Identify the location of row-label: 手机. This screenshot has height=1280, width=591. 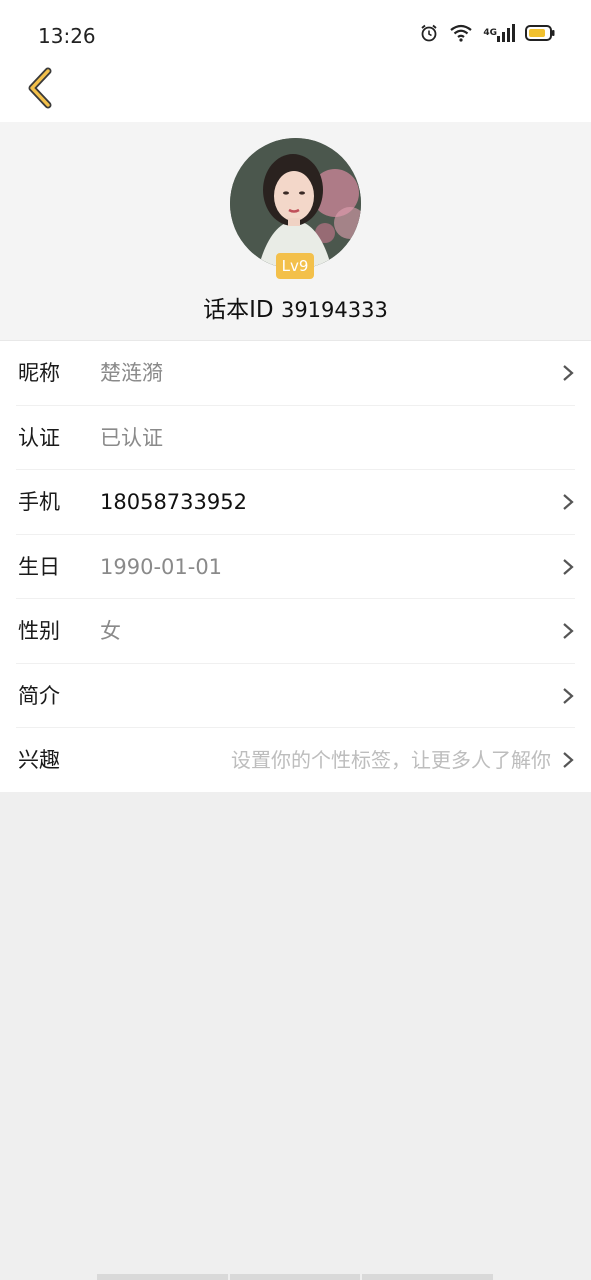
(39, 502).